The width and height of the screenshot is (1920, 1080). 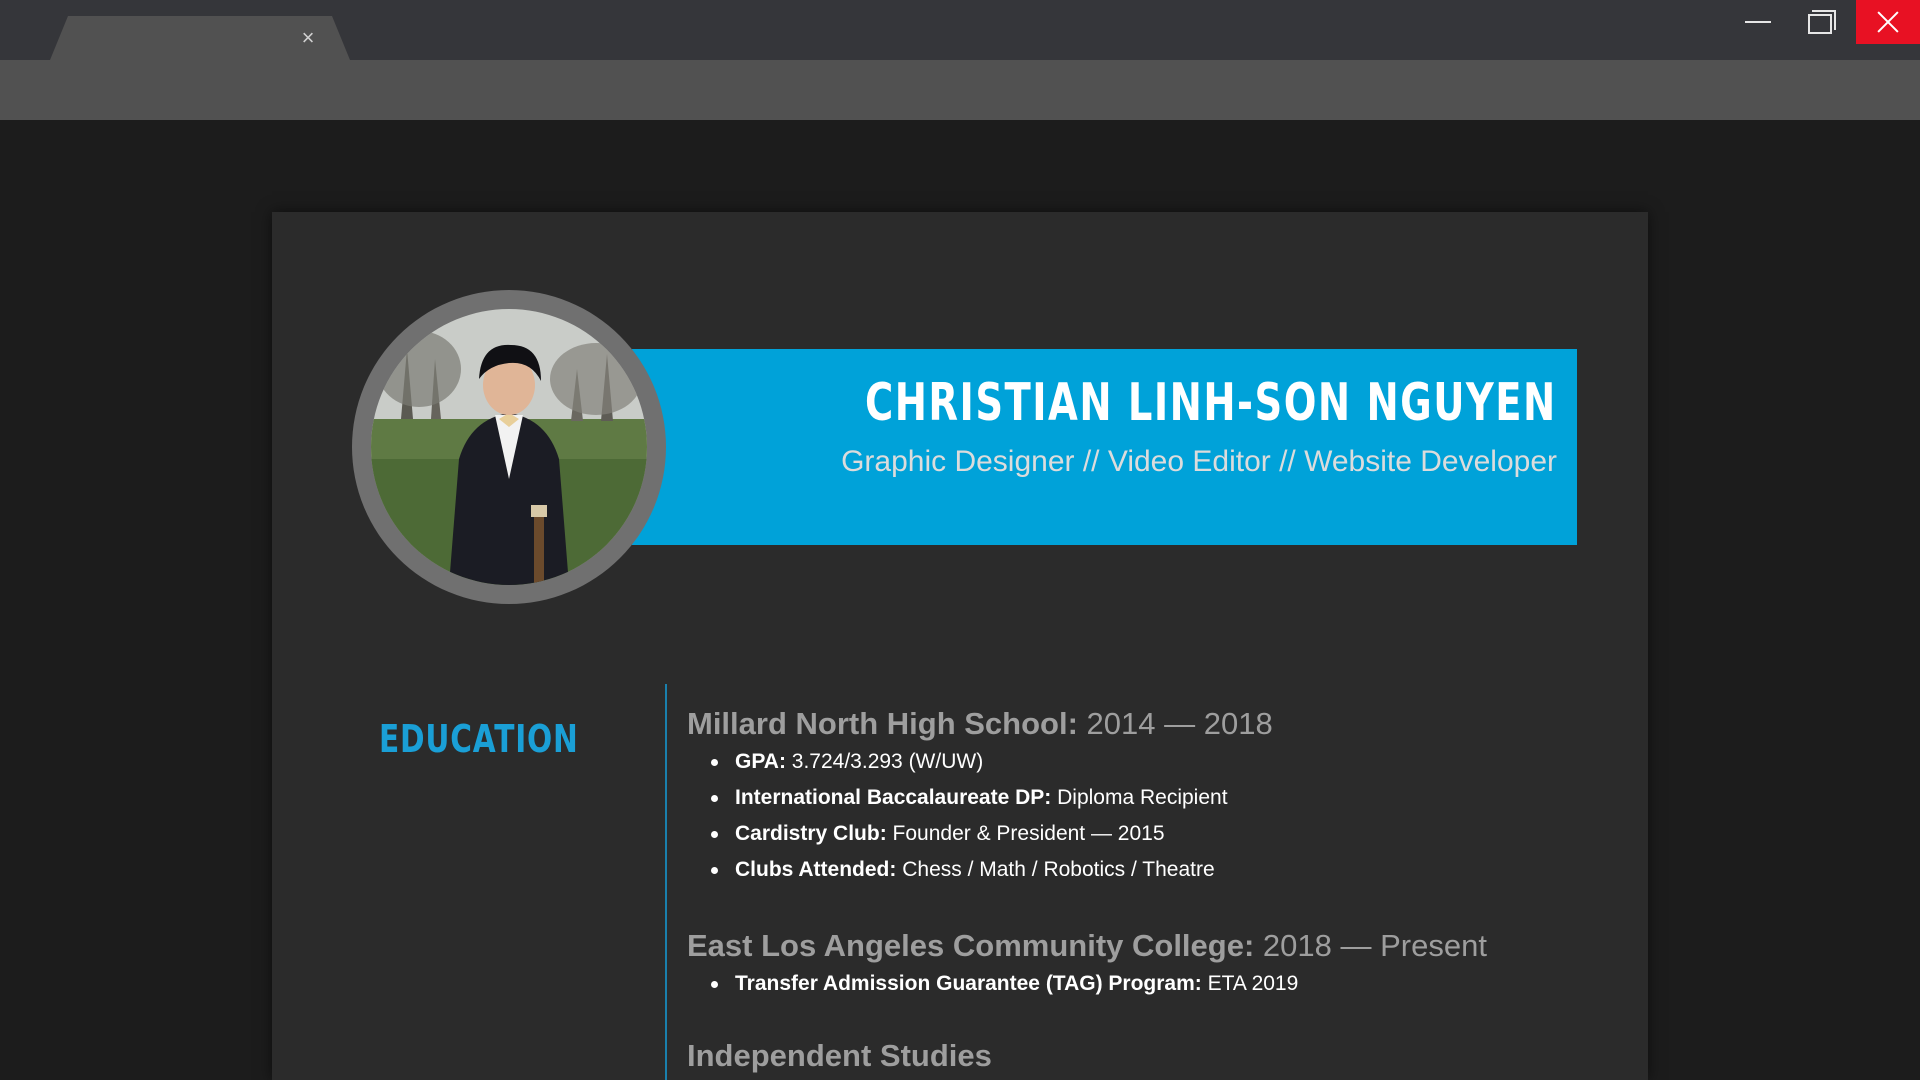 I want to click on avatar, so click(x=509, y=447).